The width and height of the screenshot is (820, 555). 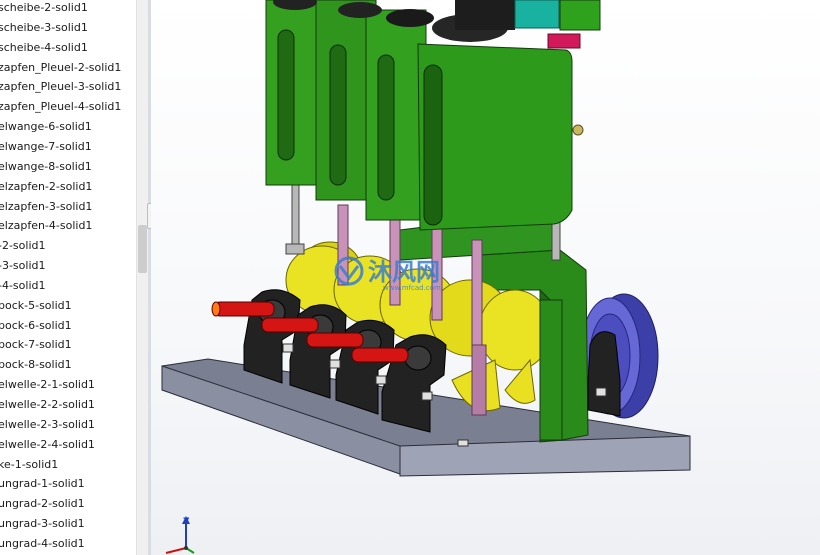 What do you see at coordinates (46, 207) in the screenshot?
I see `tree-item: elzapfen-3-solid1` at bounding box center [46, 207].